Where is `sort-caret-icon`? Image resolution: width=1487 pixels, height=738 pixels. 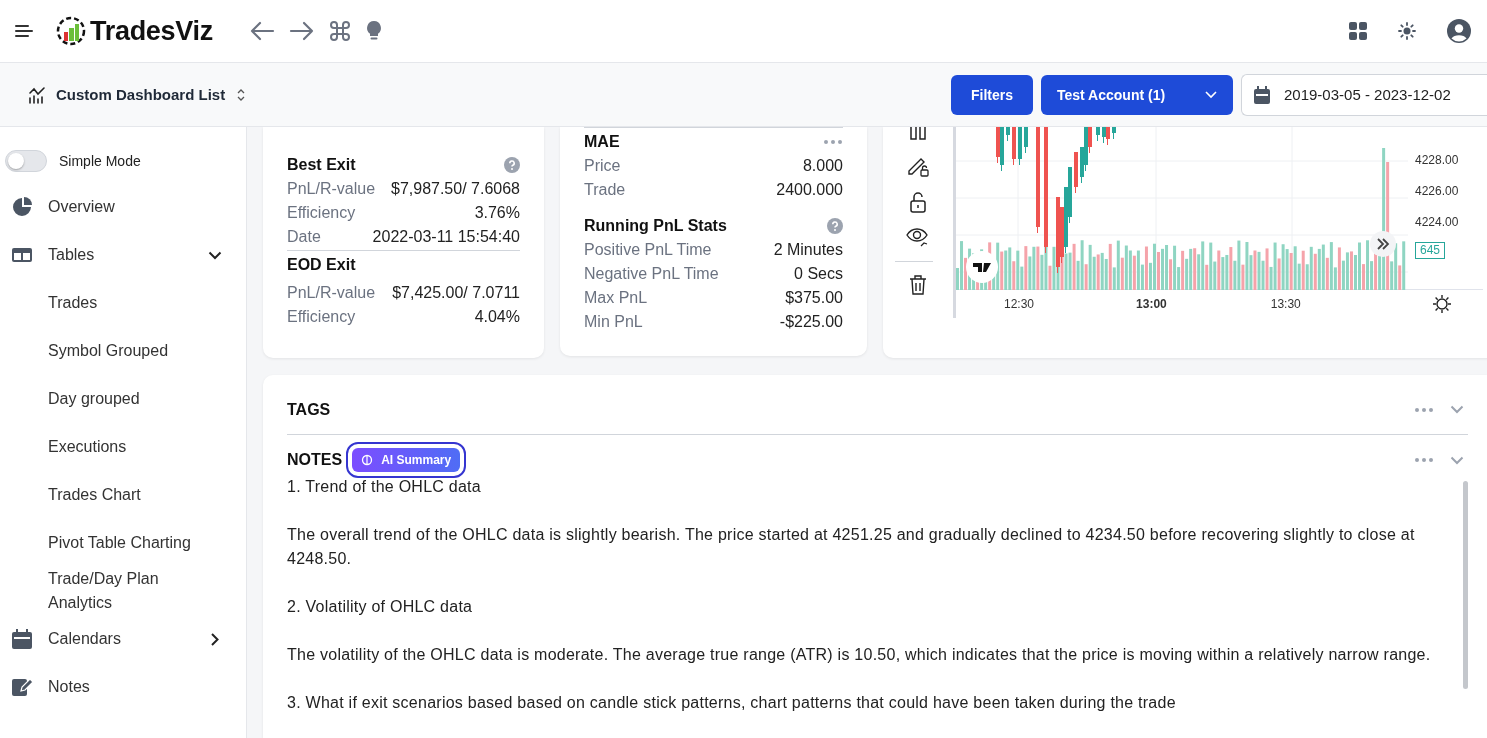 sort-caret-icon is located at coordinates (241, 94).